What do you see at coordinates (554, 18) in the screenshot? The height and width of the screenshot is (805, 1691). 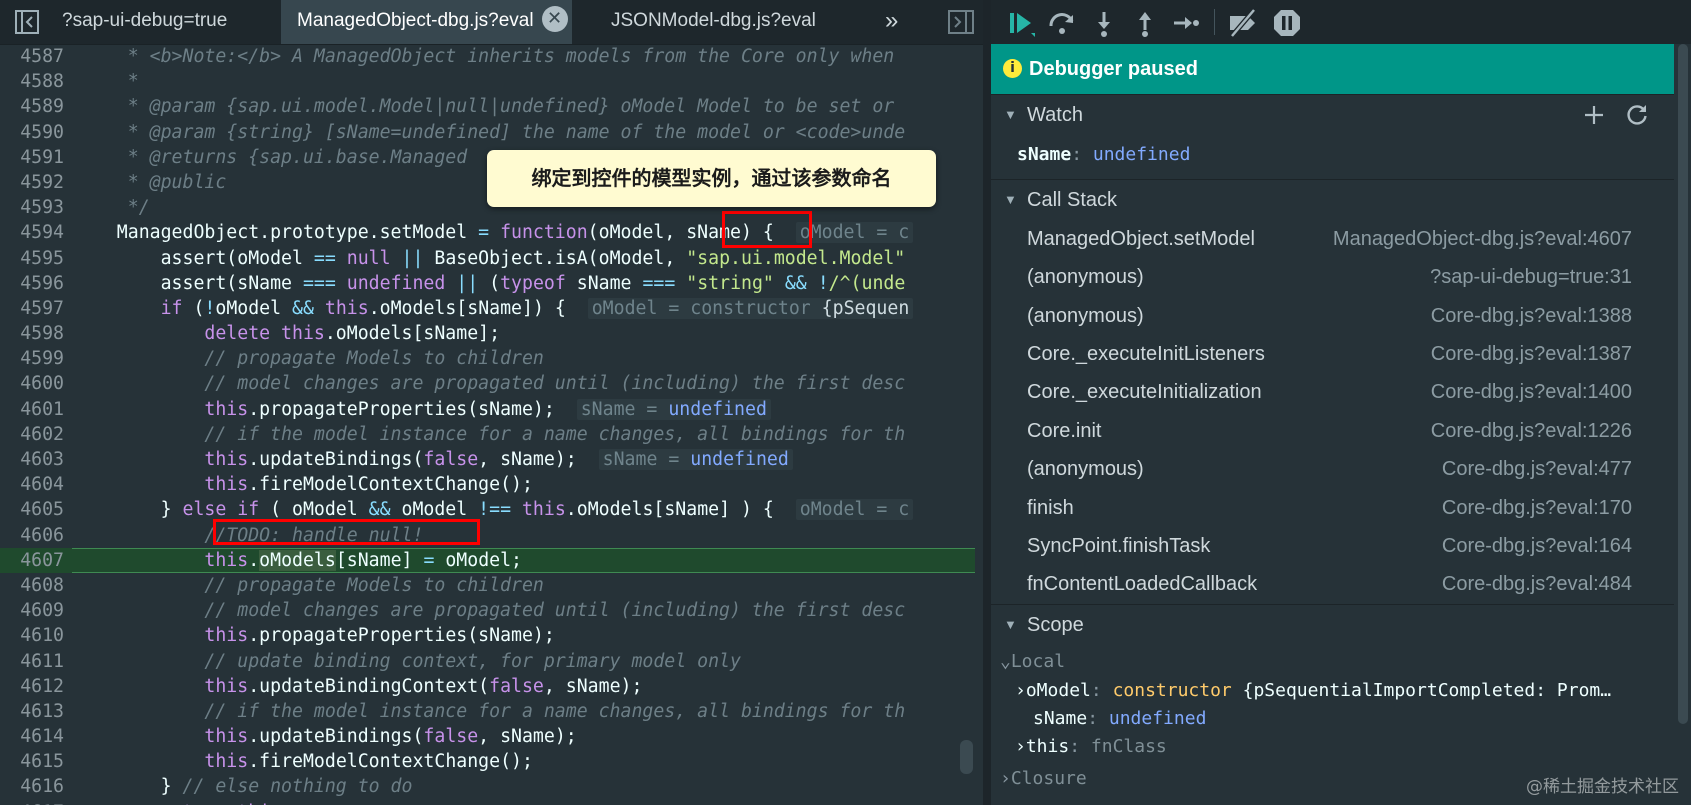 I see `close-tab-icon: ✕` at bounding box center [554, 18].